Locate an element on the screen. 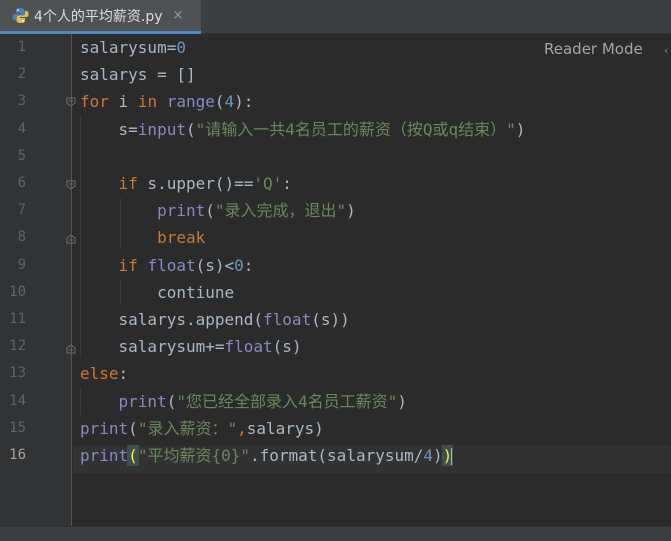 Image resolution: width=671 pixels, height=541 pixels. code-token: s.upper()== is located at coordinates (195, 183).